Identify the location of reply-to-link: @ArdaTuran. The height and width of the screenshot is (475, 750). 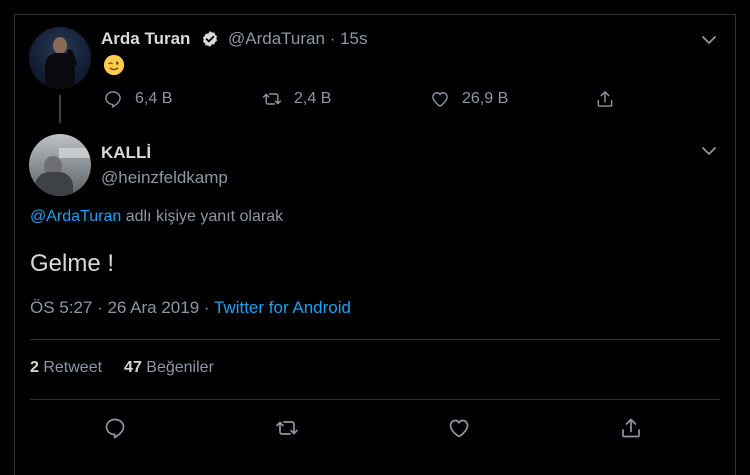
(75, 216).